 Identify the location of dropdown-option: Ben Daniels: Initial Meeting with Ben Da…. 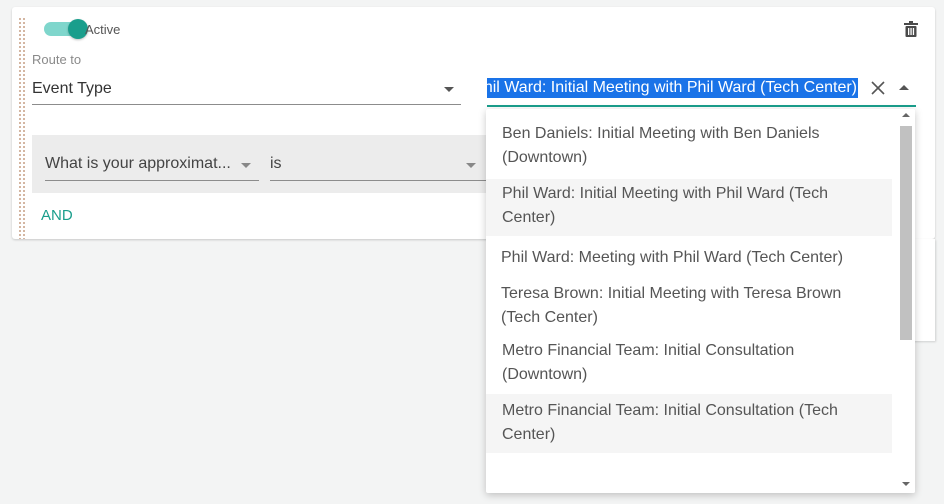
(689, 146).